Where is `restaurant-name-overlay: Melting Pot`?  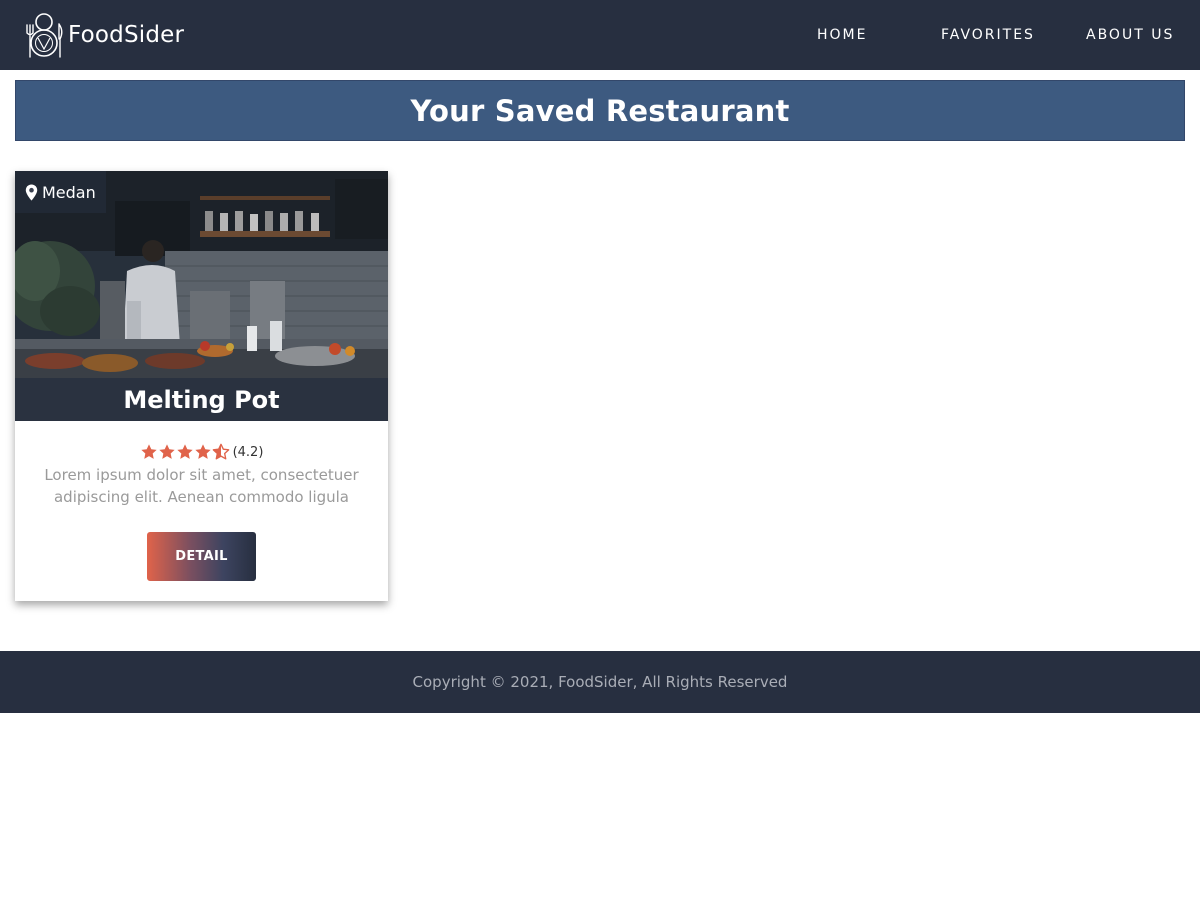
restaurant-name-overlay: Melting Pot is located at coordinates (201, 399).